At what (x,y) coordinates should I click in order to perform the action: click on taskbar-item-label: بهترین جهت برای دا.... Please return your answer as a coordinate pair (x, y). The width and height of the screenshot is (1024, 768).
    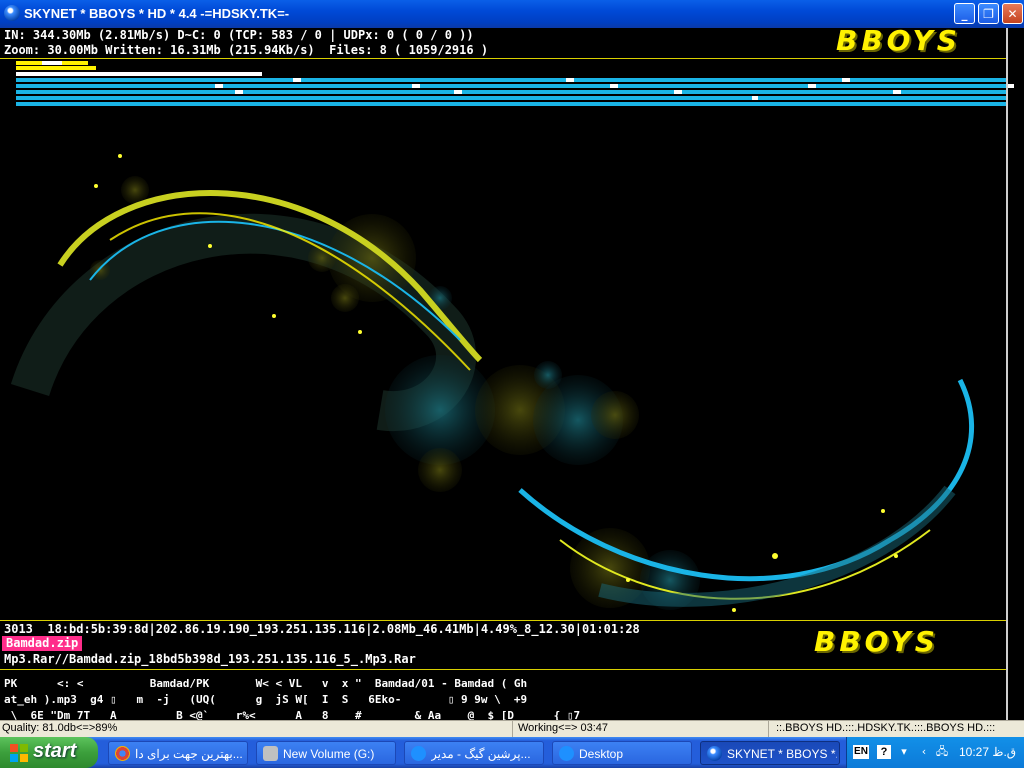
    Looking at the image, I should click on (189, 754).